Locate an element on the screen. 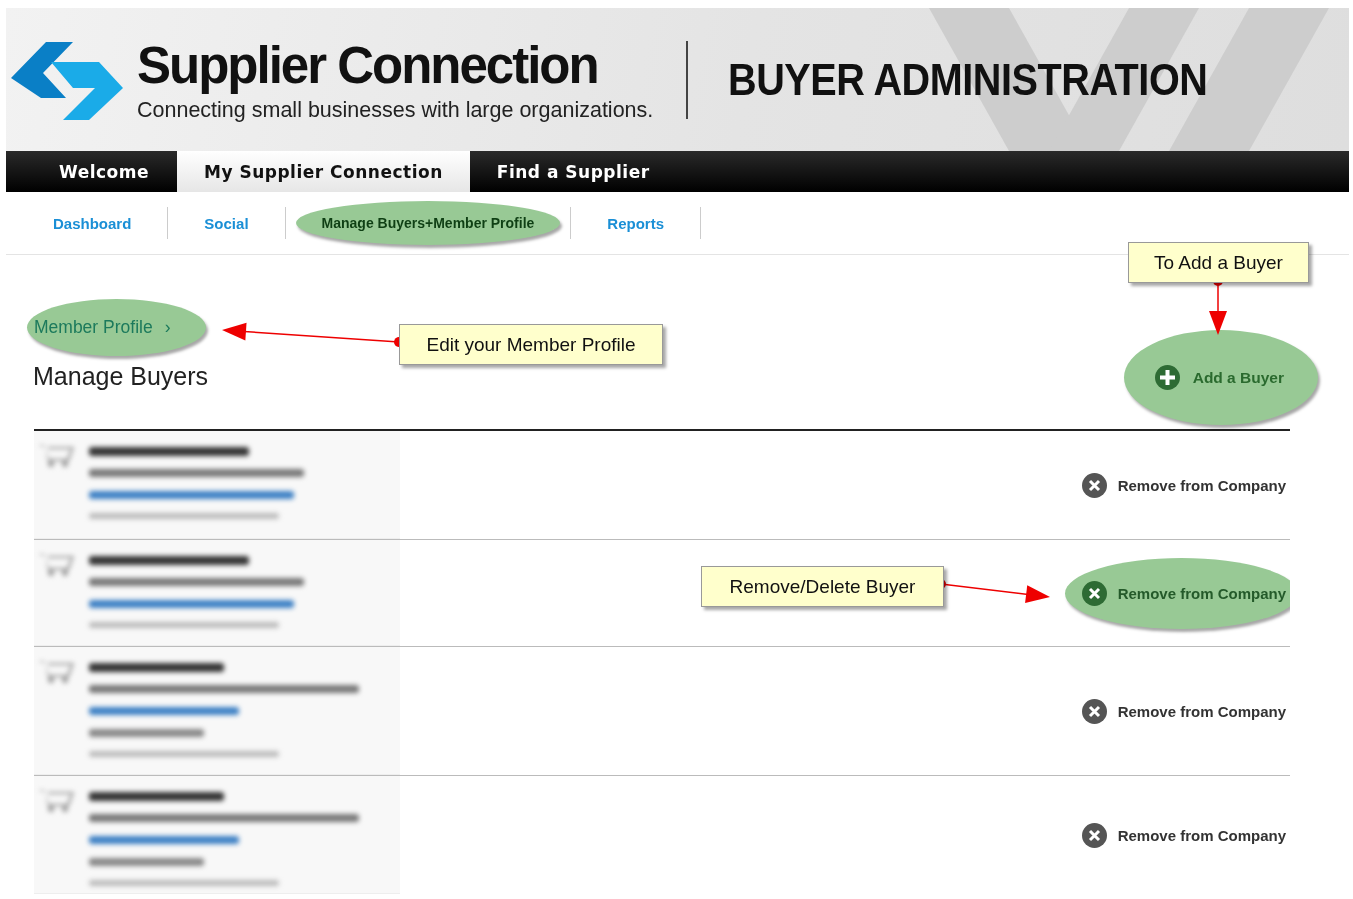  callout-note: Edit your Member Profile is located at coordinates (531, 344).